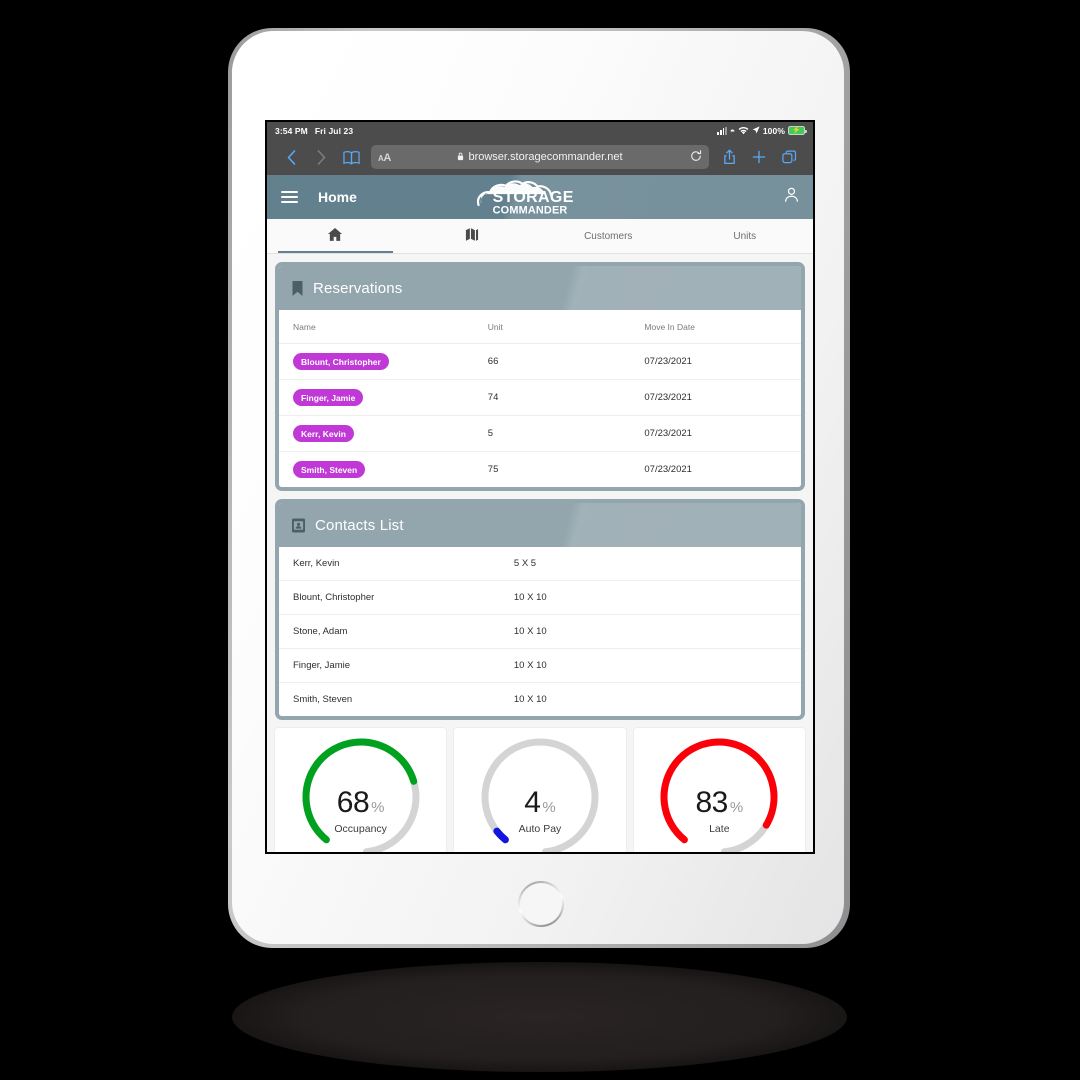 The image size is (1080, 1080). Describe the element at coordinates (323, 699) in the screenshot. I see `contact-name: Smith, Steven` at that location.